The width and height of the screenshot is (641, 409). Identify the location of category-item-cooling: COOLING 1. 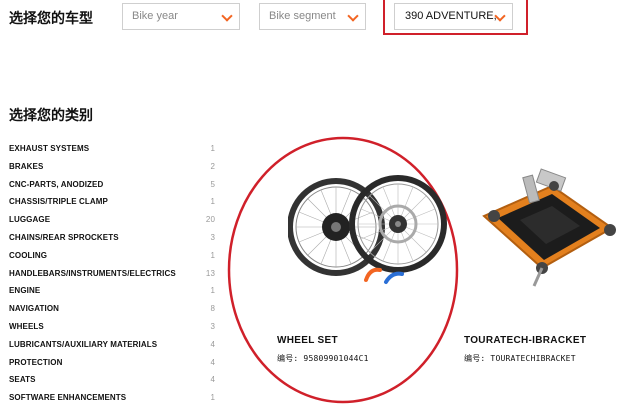
(112, 258).